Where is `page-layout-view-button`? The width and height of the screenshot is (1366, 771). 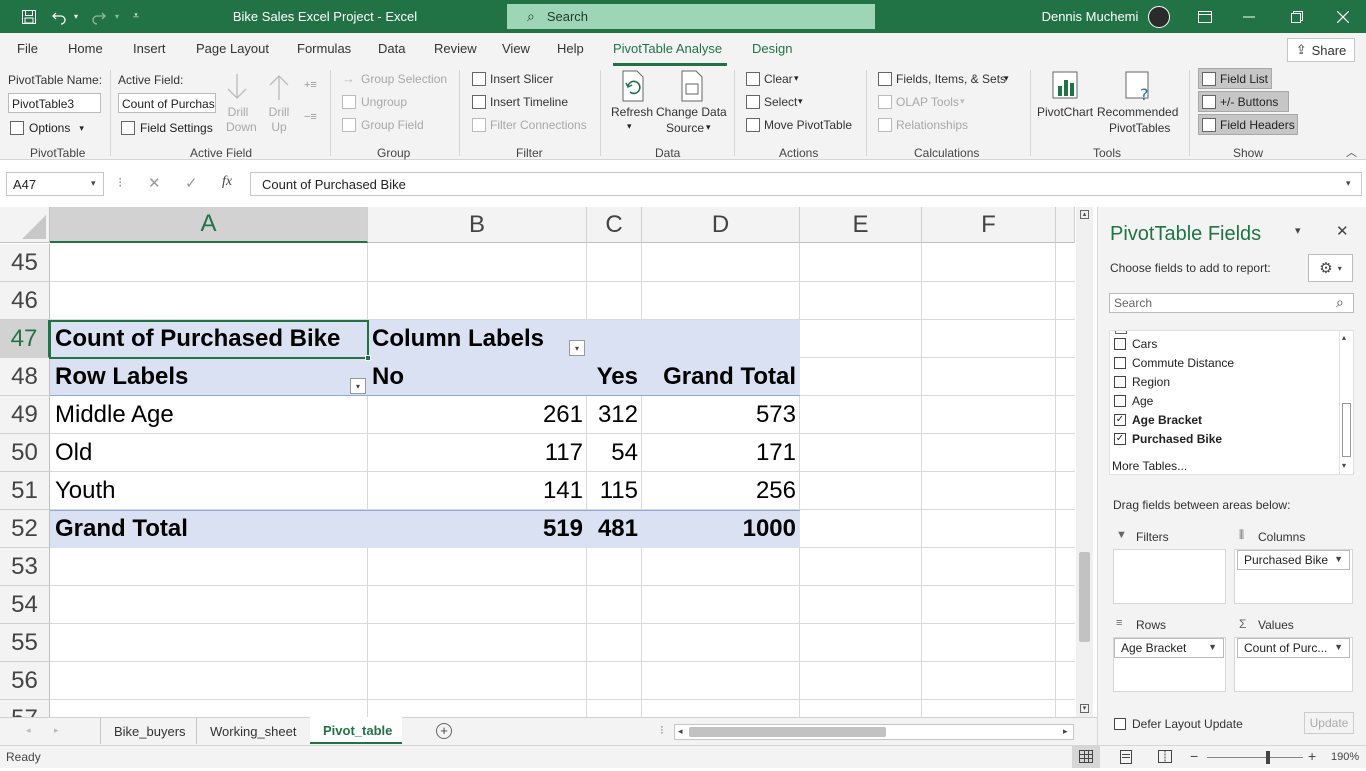
page-layout-view-button is located at coordinates (1126, 757).